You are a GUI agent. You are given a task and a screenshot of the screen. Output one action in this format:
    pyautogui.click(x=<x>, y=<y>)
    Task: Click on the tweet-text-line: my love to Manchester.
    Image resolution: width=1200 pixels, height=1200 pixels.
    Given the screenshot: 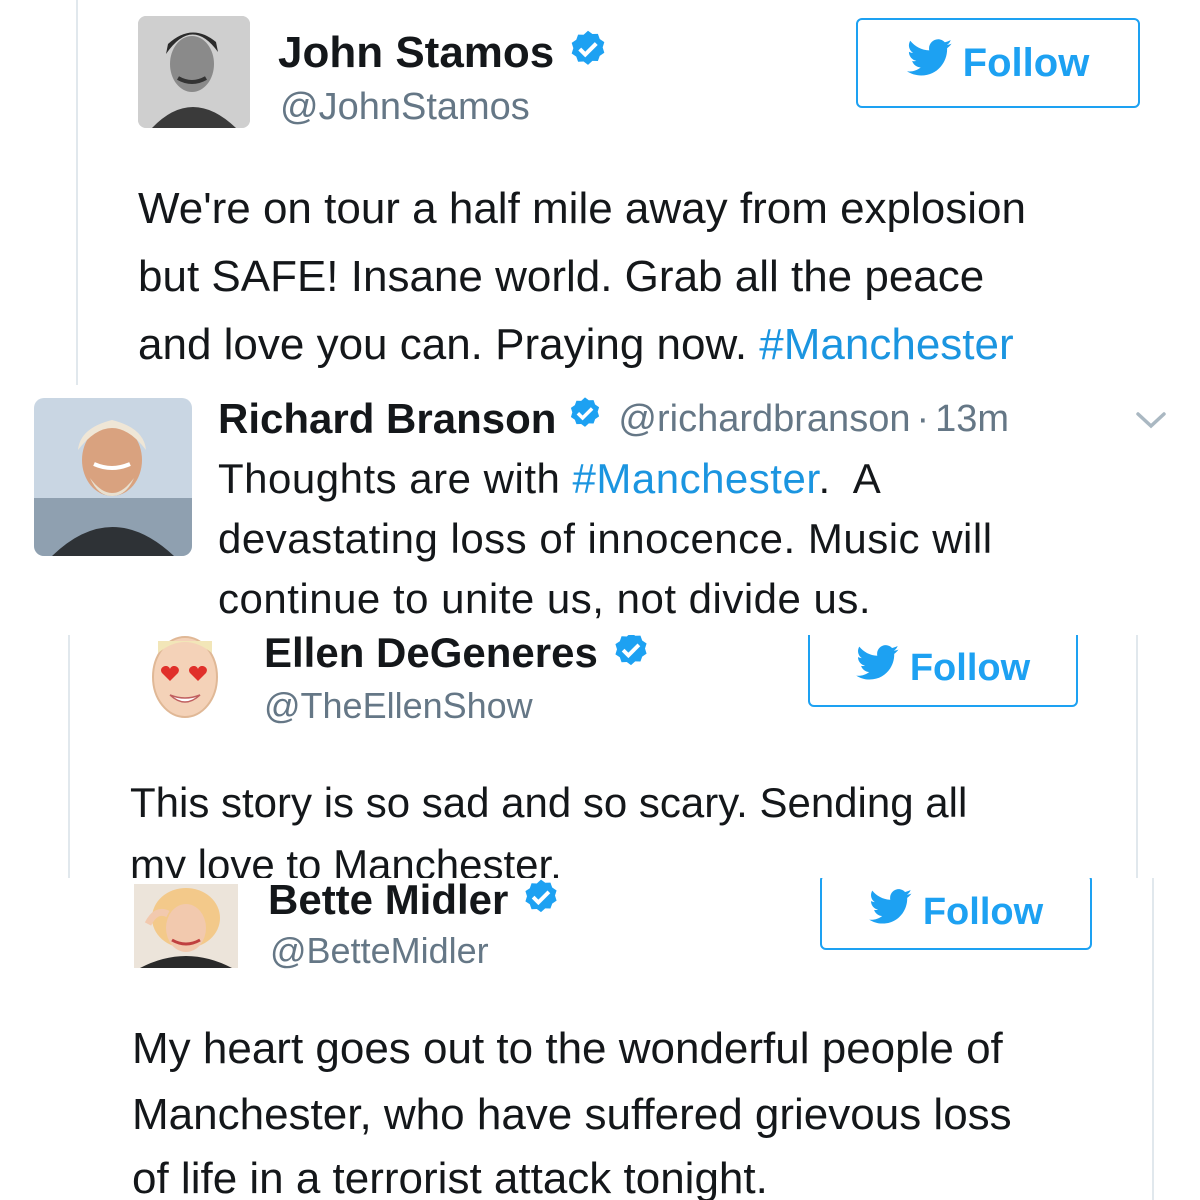 What is the action you would take?
    pyautogui.click(x=346, y=859)
    